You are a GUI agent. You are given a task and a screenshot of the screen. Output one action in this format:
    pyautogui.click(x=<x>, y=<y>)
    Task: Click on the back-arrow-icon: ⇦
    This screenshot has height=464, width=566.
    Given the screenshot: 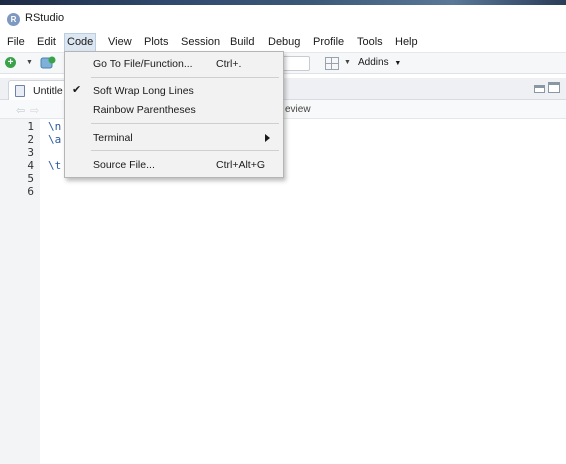 What is the action you would take?
    pyautogui.click(x=20, y=110)
    